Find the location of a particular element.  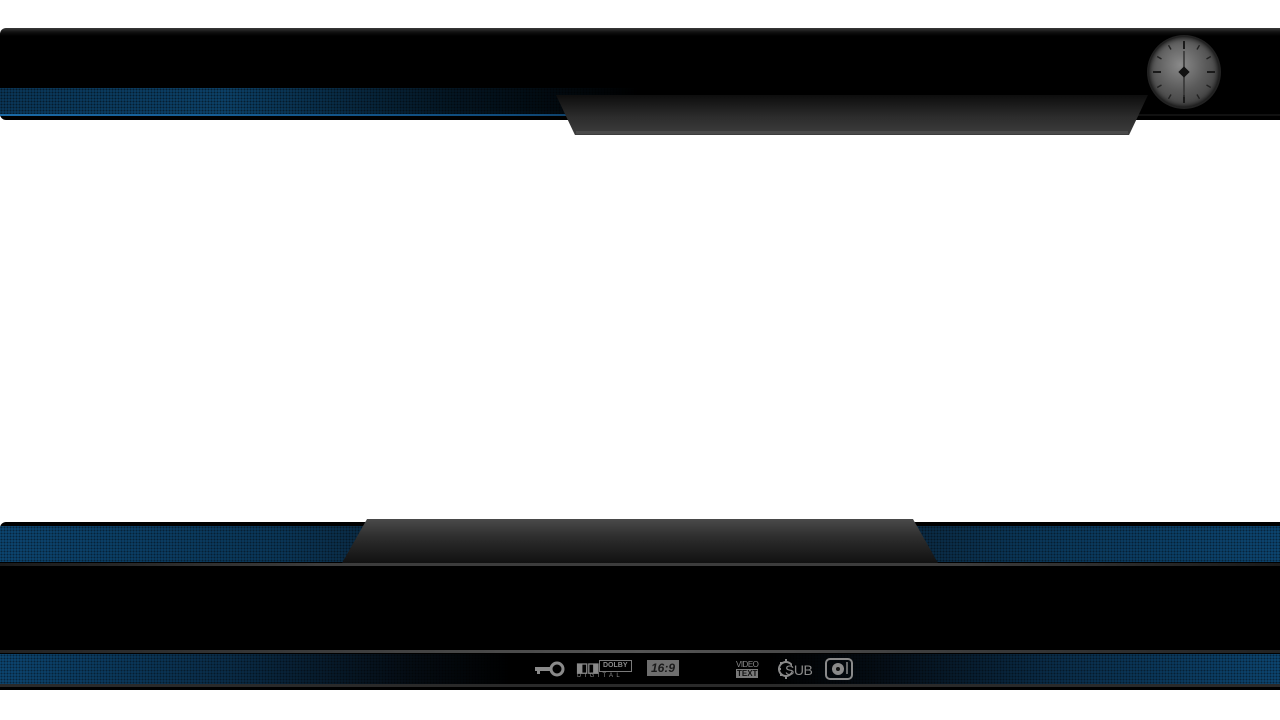

analog-clock-icon is located at coordinates (1184, 72).